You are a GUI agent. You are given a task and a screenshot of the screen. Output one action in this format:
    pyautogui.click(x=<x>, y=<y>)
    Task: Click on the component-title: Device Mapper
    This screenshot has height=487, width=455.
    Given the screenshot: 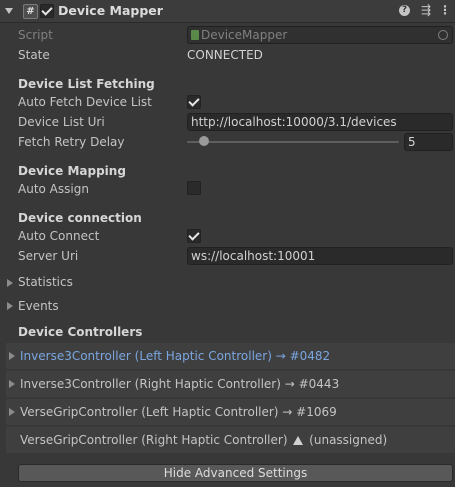 What is the action you would take?
    pyautogui.click(x=110, y=10)
    